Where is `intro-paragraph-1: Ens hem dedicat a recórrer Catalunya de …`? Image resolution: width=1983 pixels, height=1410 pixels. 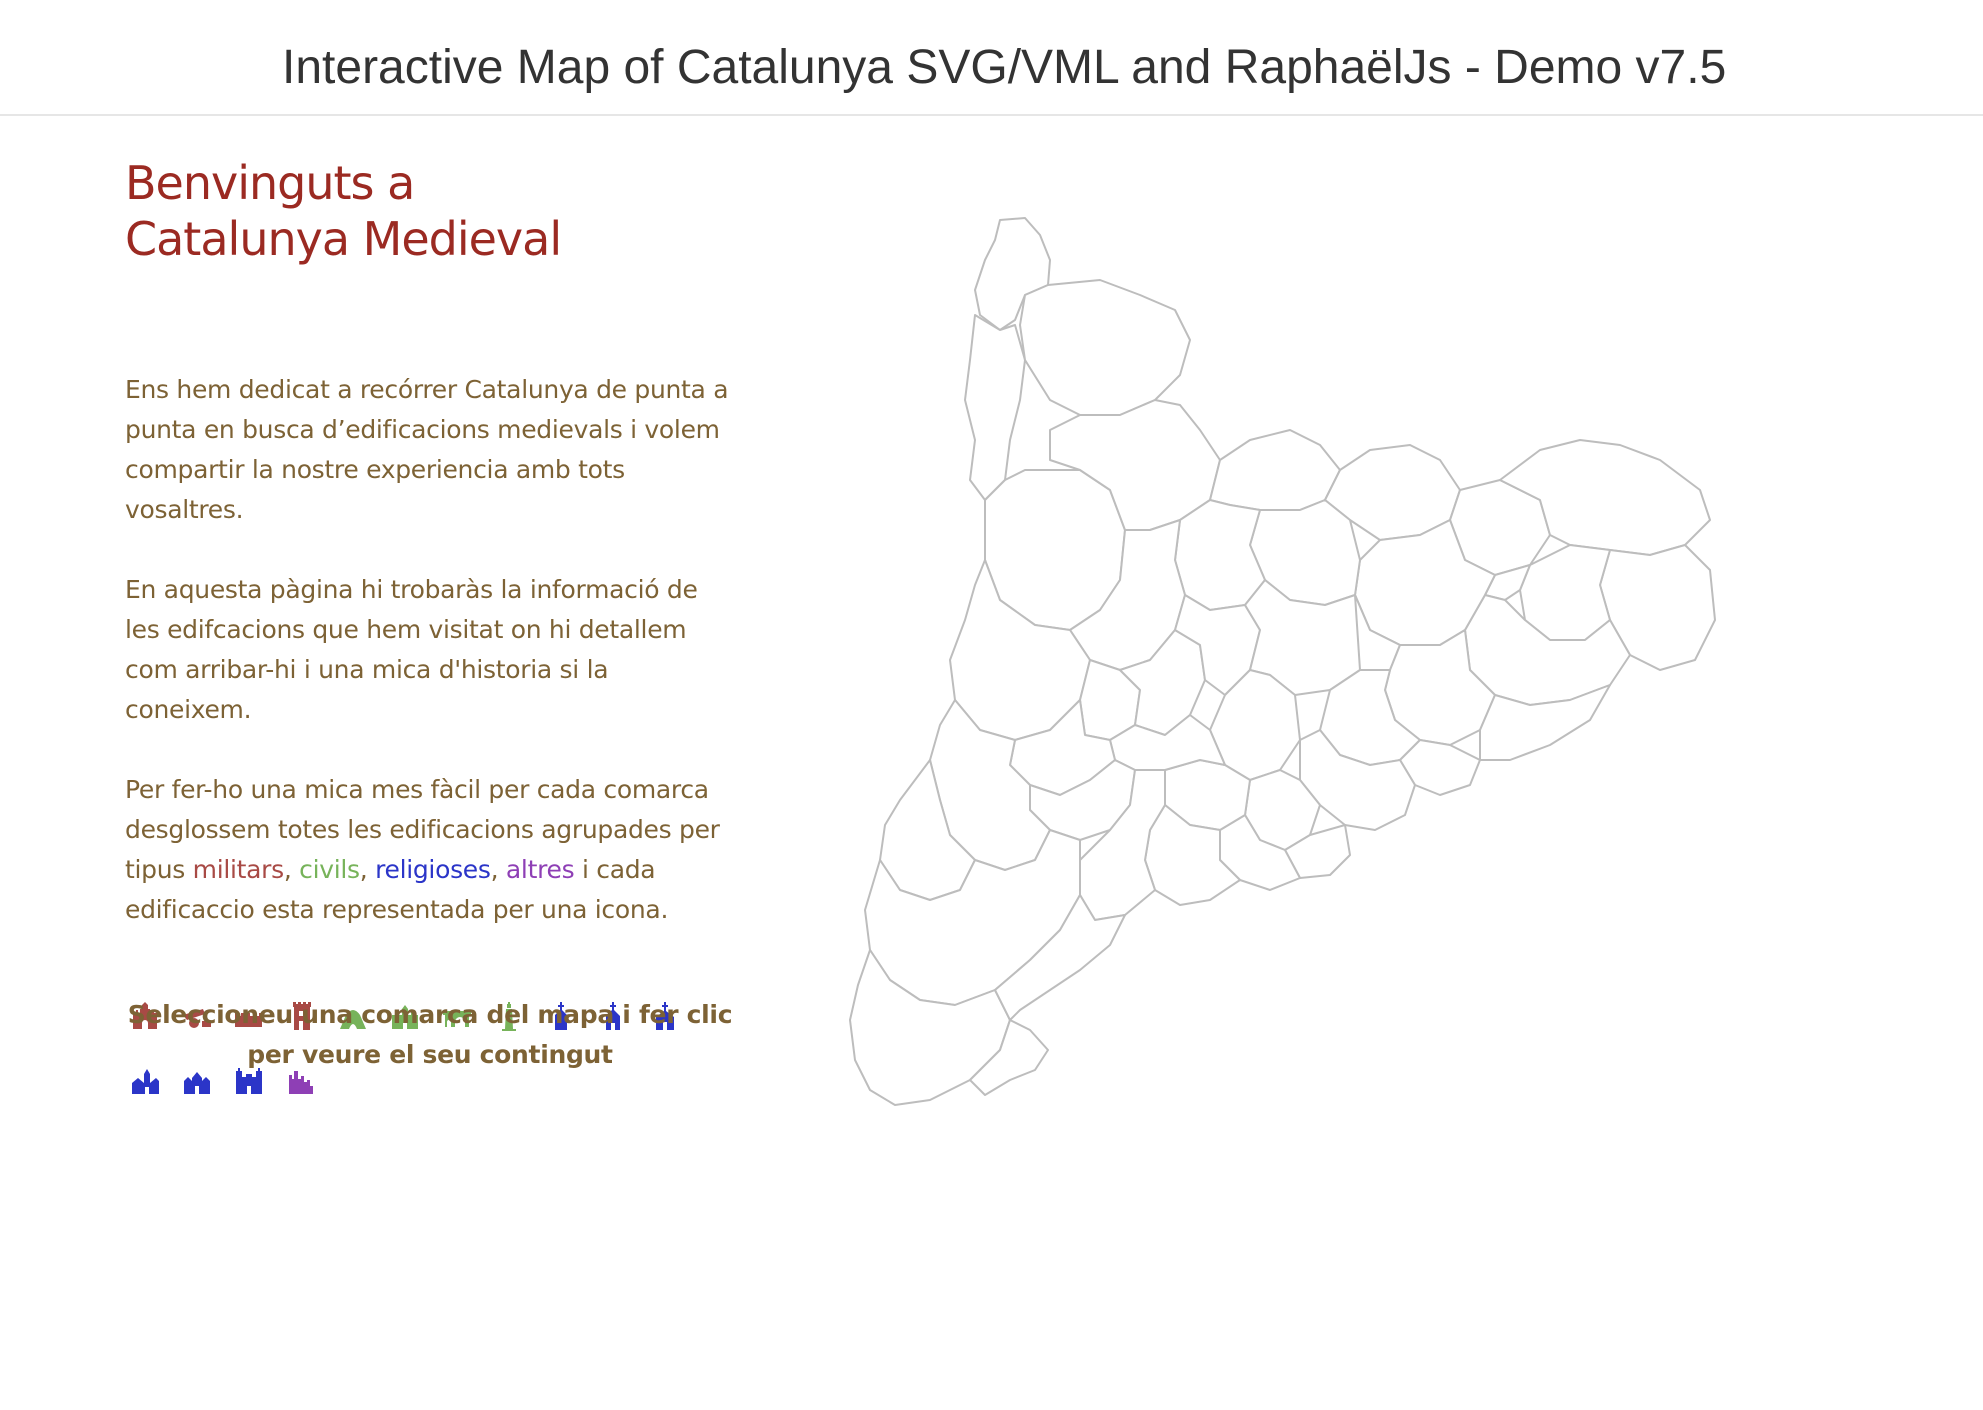
intro-paragraph-1: Ens hem dedicat a recórrer Catalunya de … is located at coordinates (427, 449).